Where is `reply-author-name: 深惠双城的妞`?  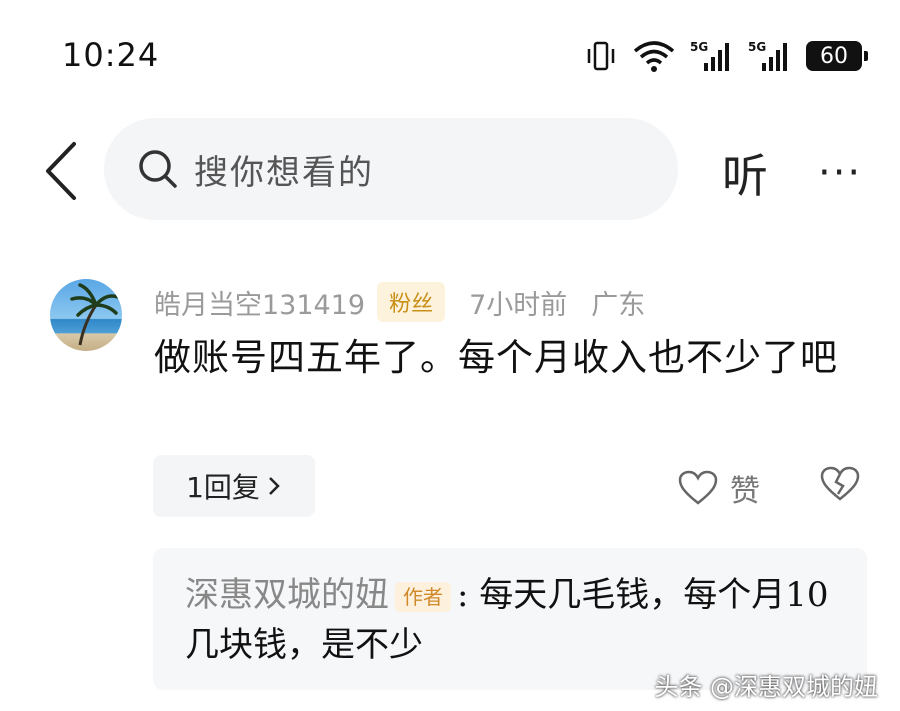
reply-author-name: 深惠双城的妞 is located at coordinates (287, 595).